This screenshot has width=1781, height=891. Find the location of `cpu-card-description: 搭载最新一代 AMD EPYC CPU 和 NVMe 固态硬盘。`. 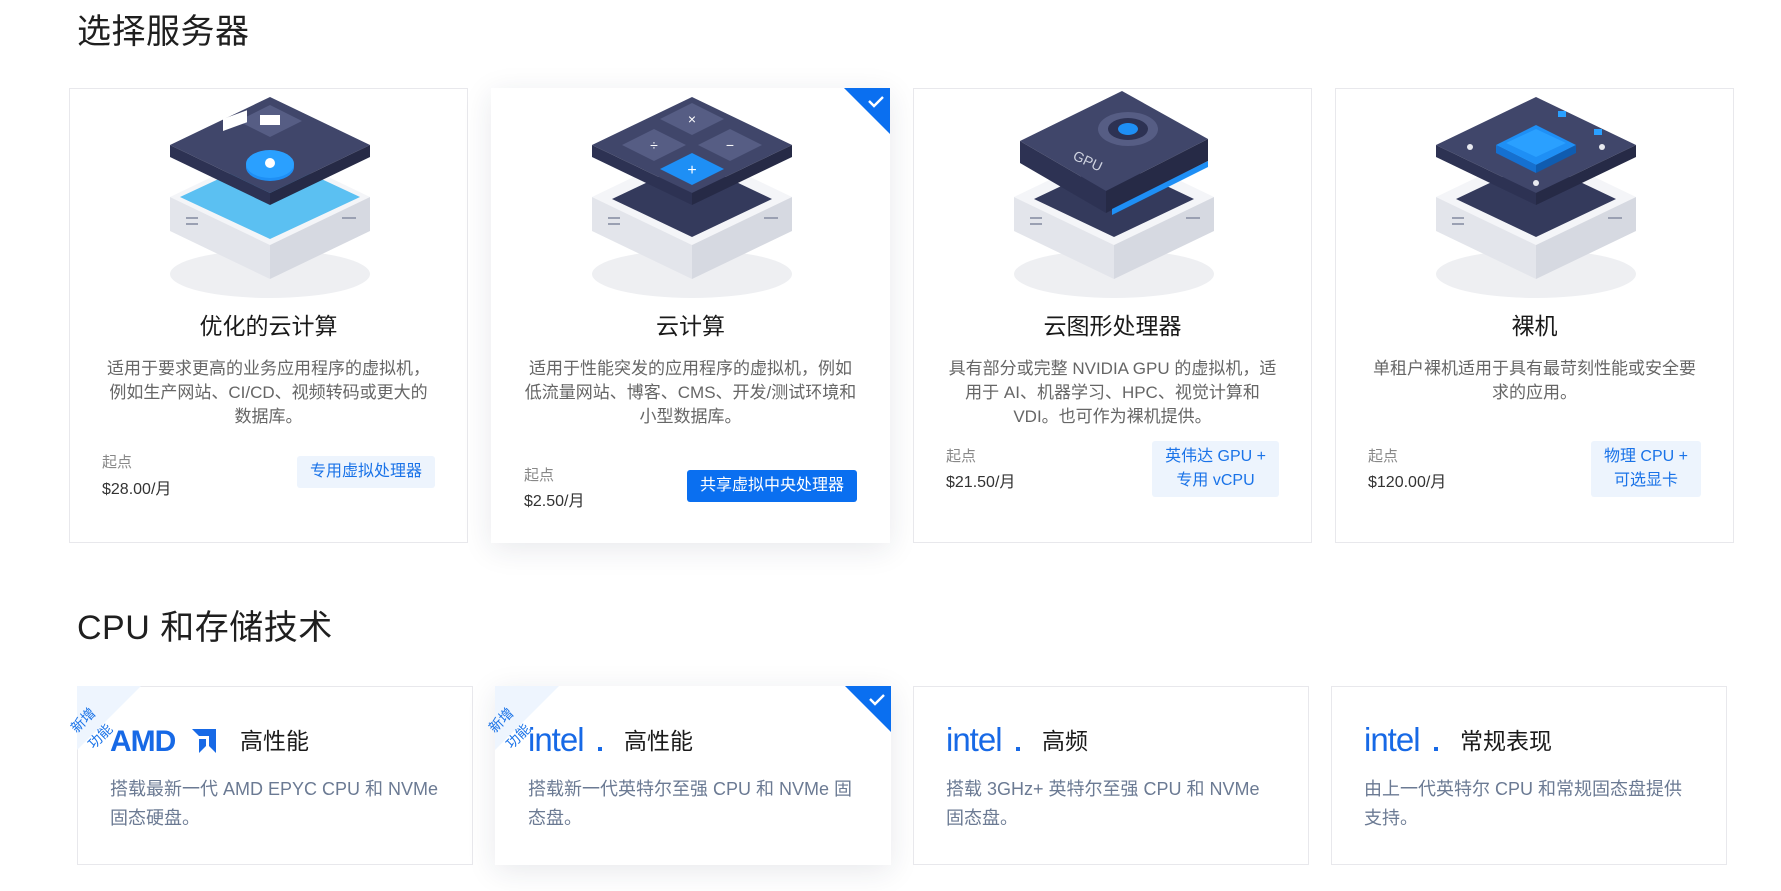

cpu-card-description: 搭载最新一代 AMD EPYC CPU 和 NVMe 固态硬盘。 is located at coordinates (274, 803).